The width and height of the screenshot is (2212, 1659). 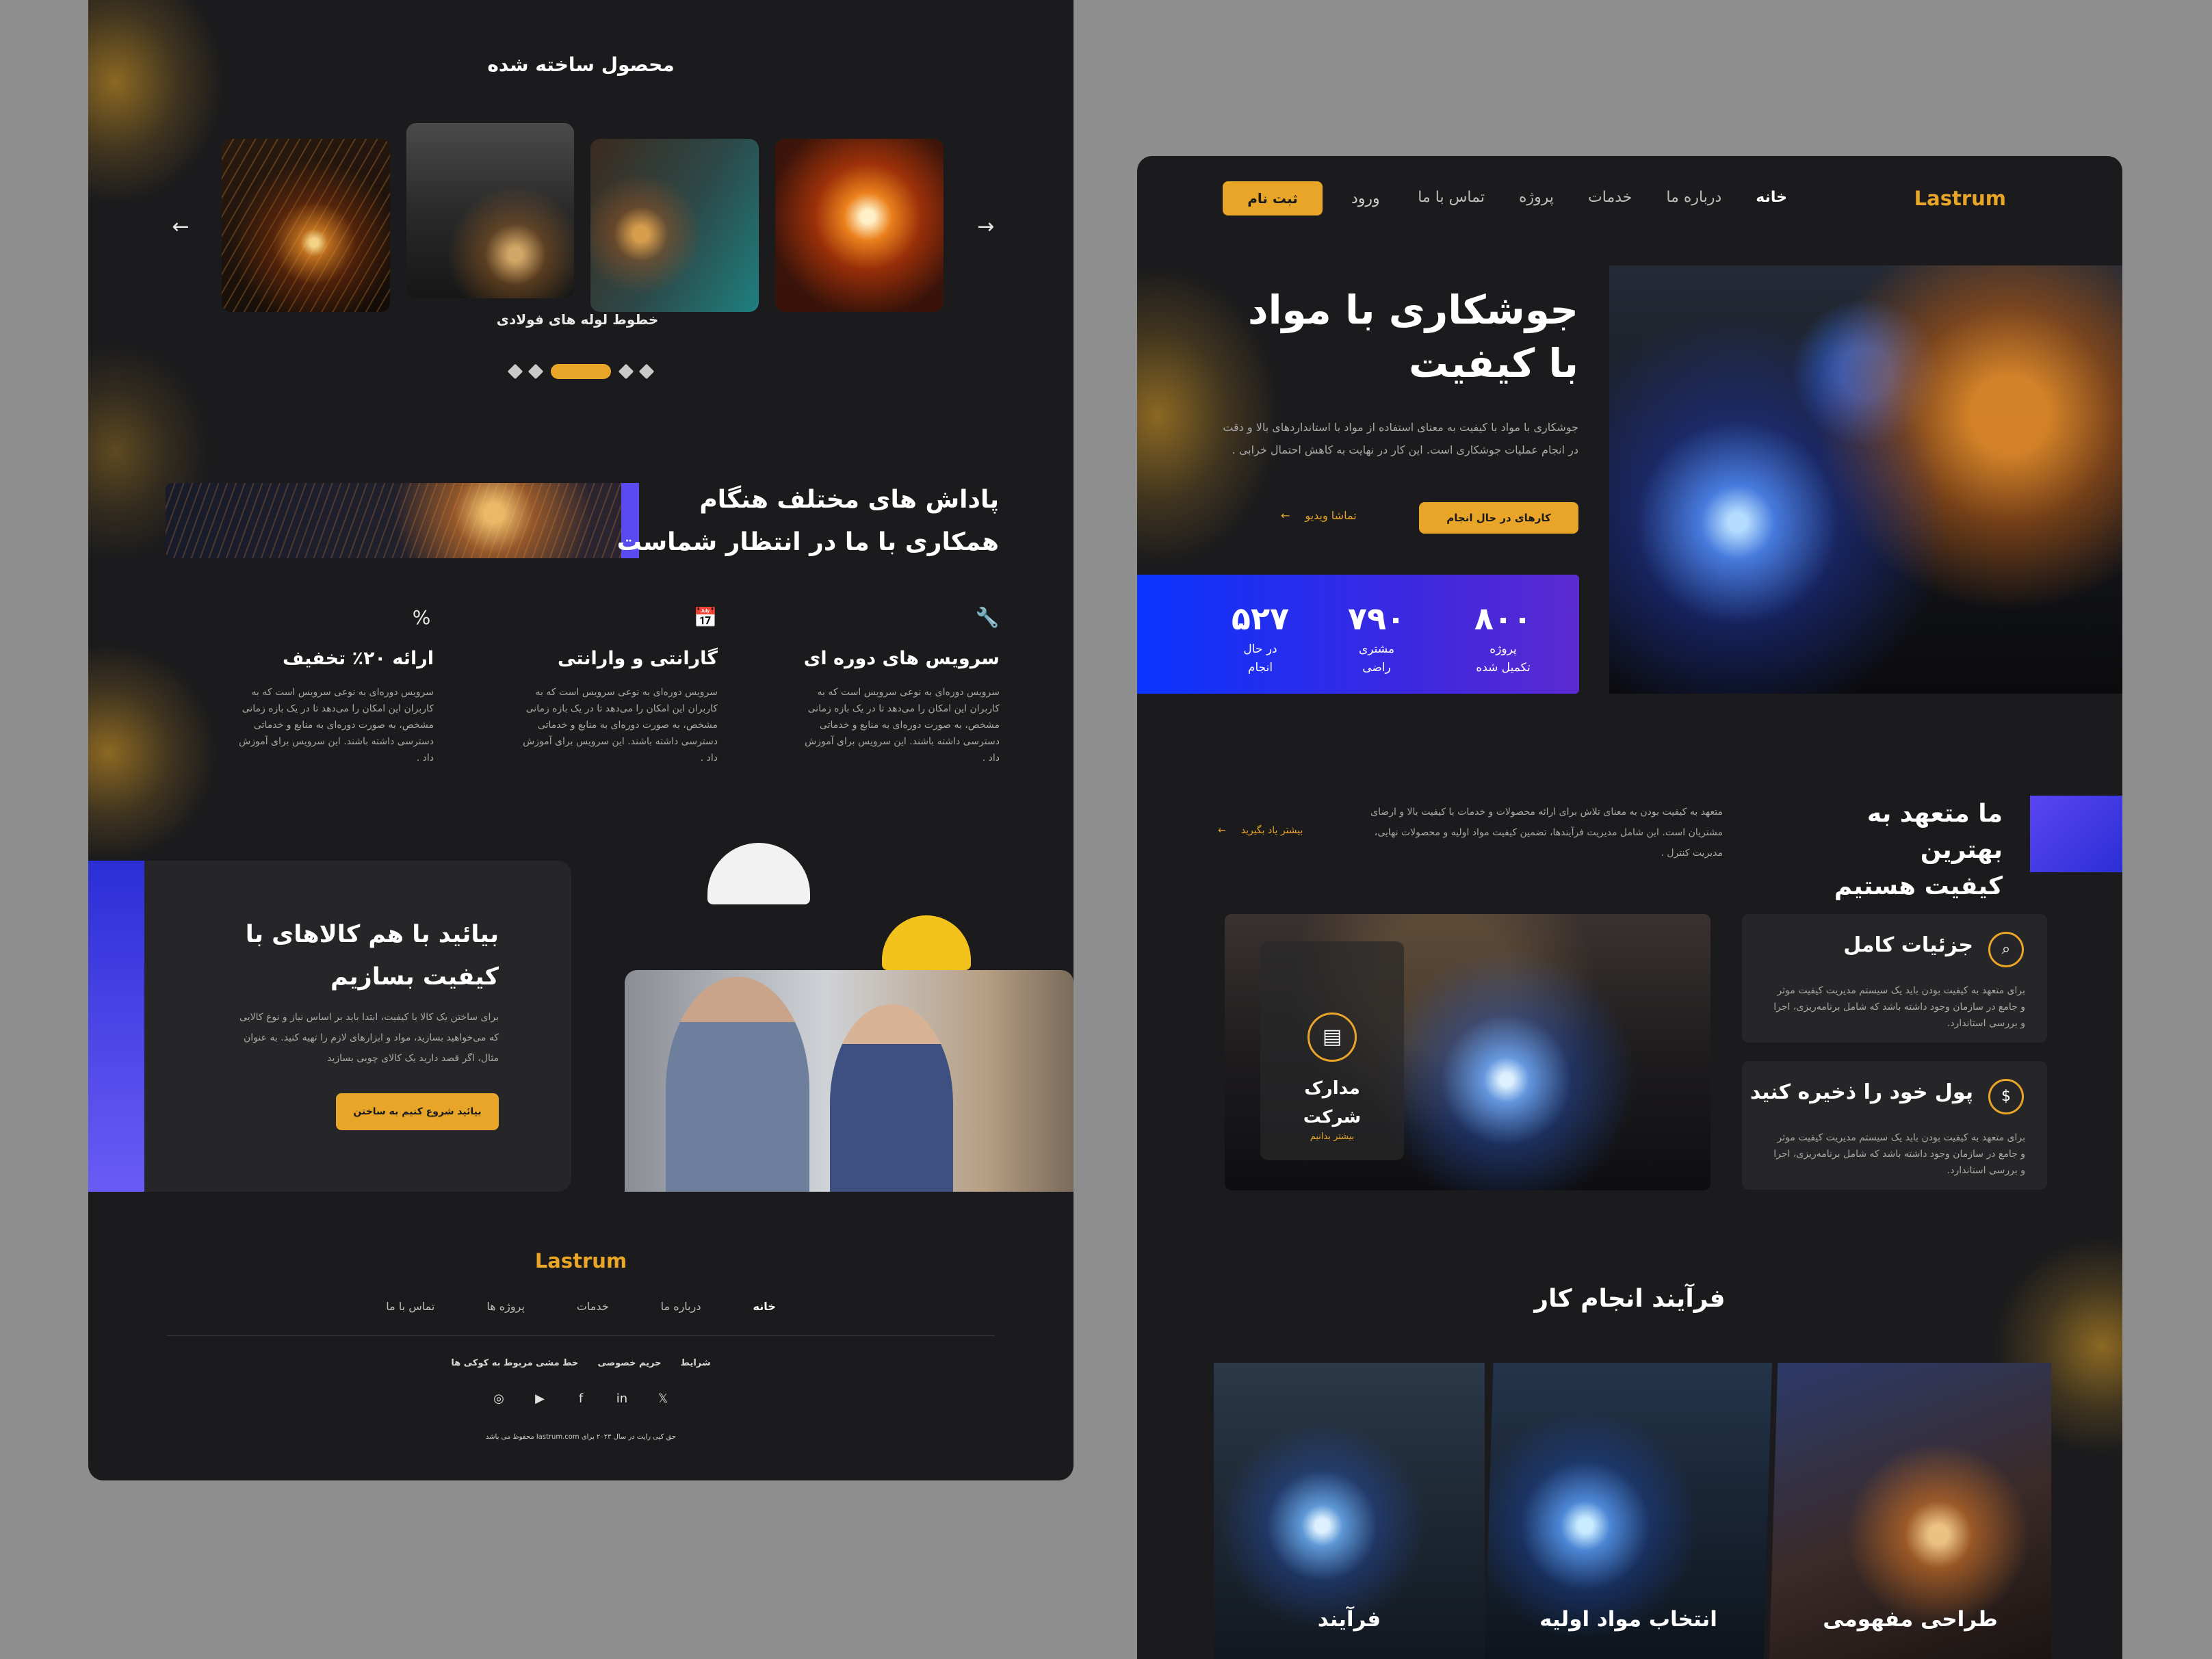 What do you see at coordinates (2076, 834) in the screenshot?
I see `commitment-accent-bar` at bounding box center [2076, 834].